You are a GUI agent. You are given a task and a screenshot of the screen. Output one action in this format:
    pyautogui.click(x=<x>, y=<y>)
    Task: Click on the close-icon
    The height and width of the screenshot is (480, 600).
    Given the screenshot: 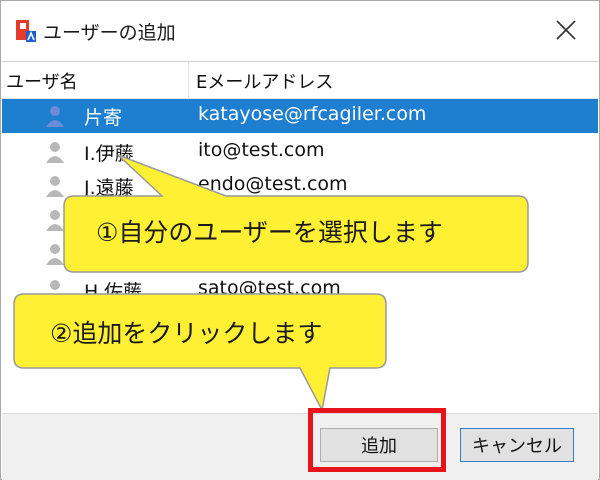 What is the action you would take?
    pyautogui.click(x=566, y=30)
    